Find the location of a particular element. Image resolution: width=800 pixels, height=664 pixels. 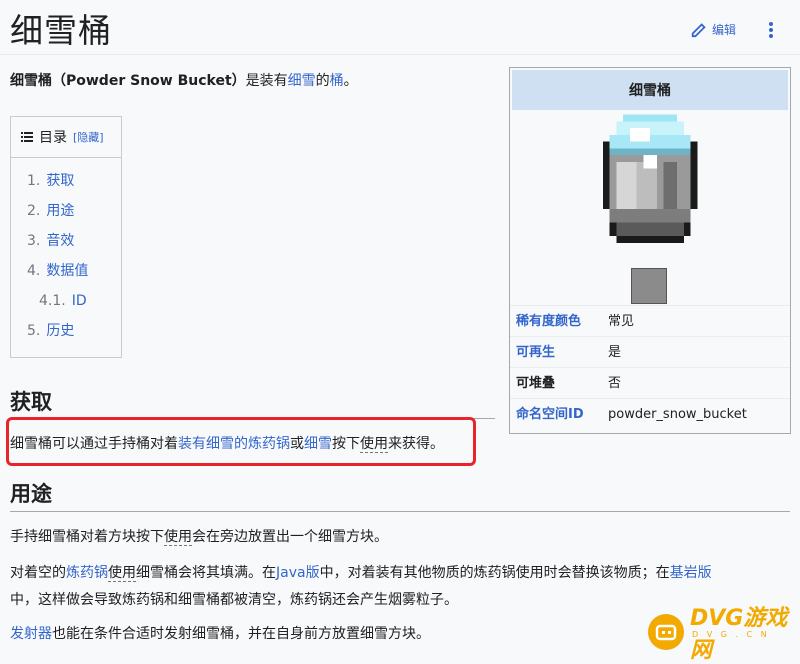

toc-num: 3. is located at coordinates (34, 241).